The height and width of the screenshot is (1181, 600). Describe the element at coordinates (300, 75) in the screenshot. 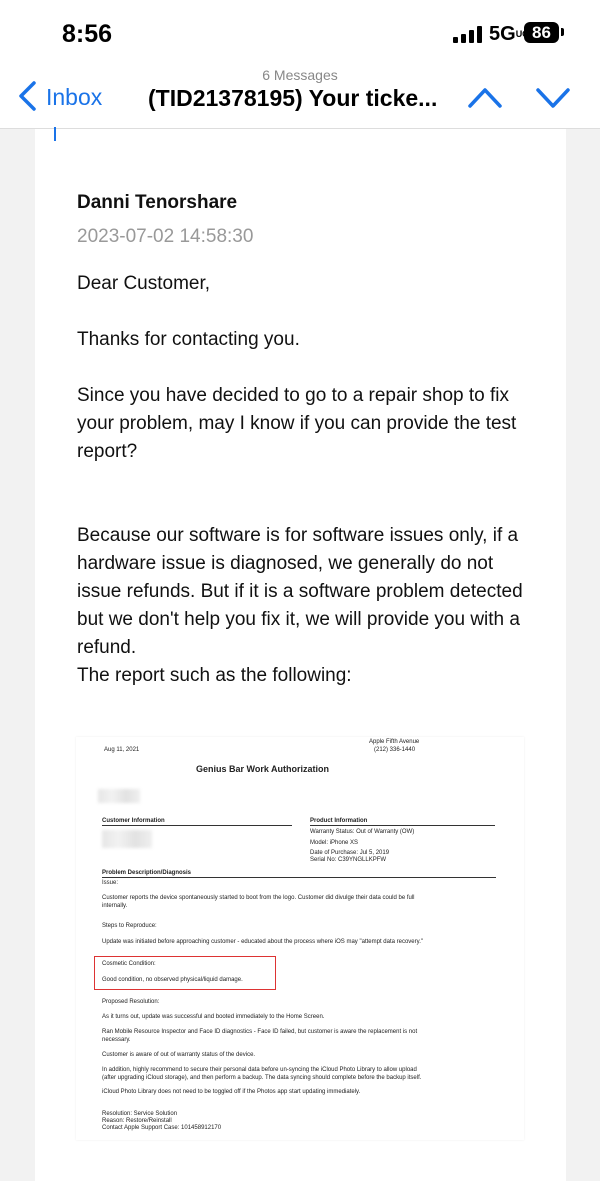

I see `message-count: 6 Messages` at that location.